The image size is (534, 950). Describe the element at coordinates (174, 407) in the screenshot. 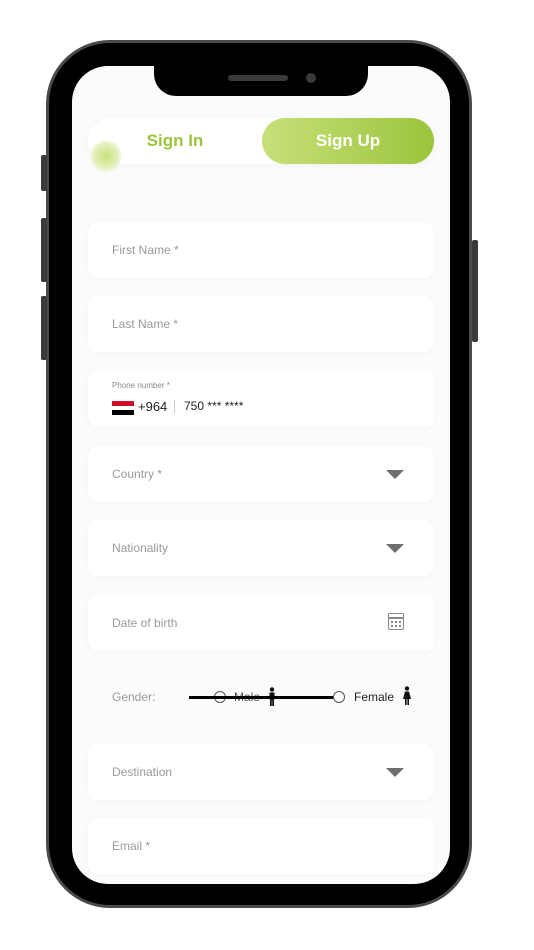

I see `phone-separator` at that location.